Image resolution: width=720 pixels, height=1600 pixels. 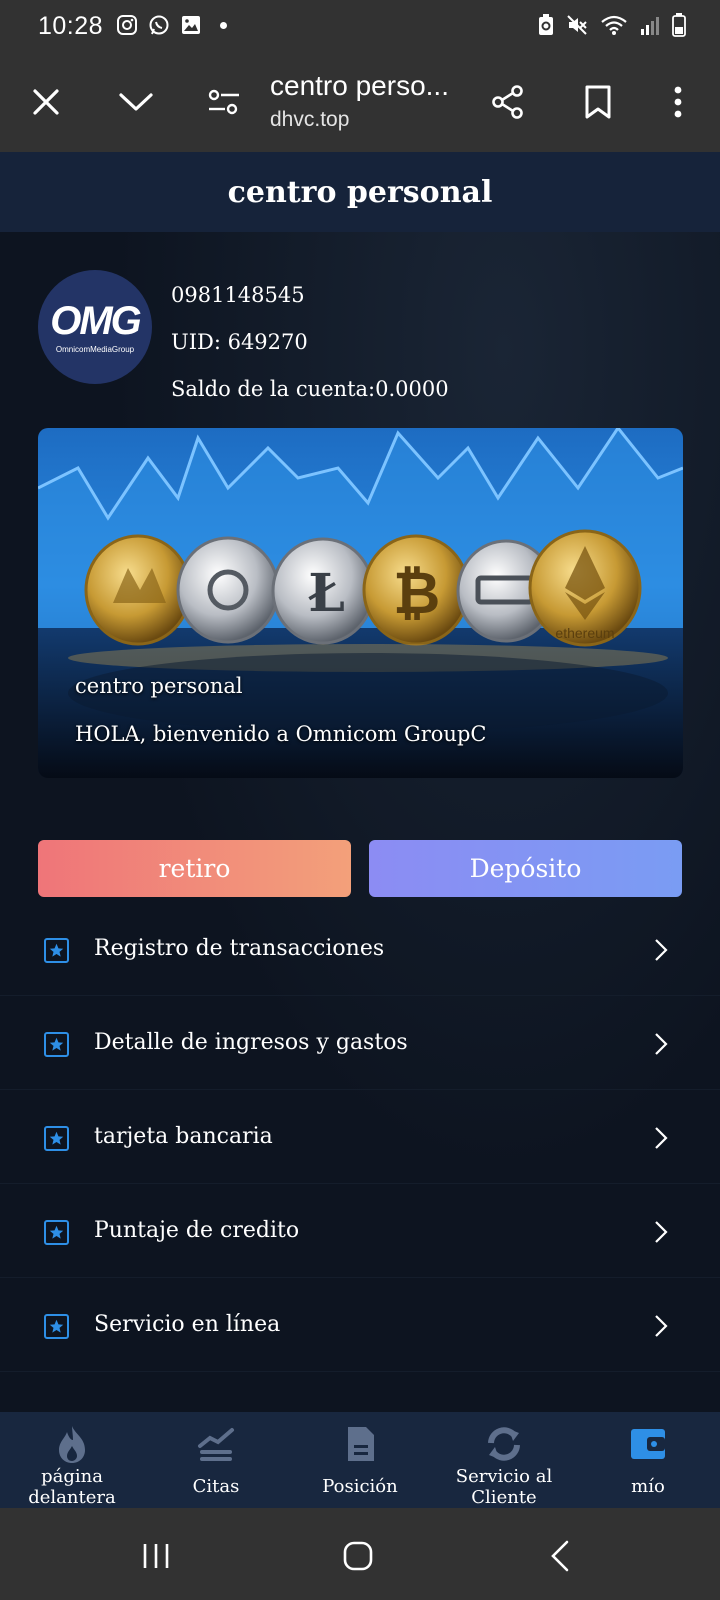 I want to click on close-icon, so click(x=46, y=102).